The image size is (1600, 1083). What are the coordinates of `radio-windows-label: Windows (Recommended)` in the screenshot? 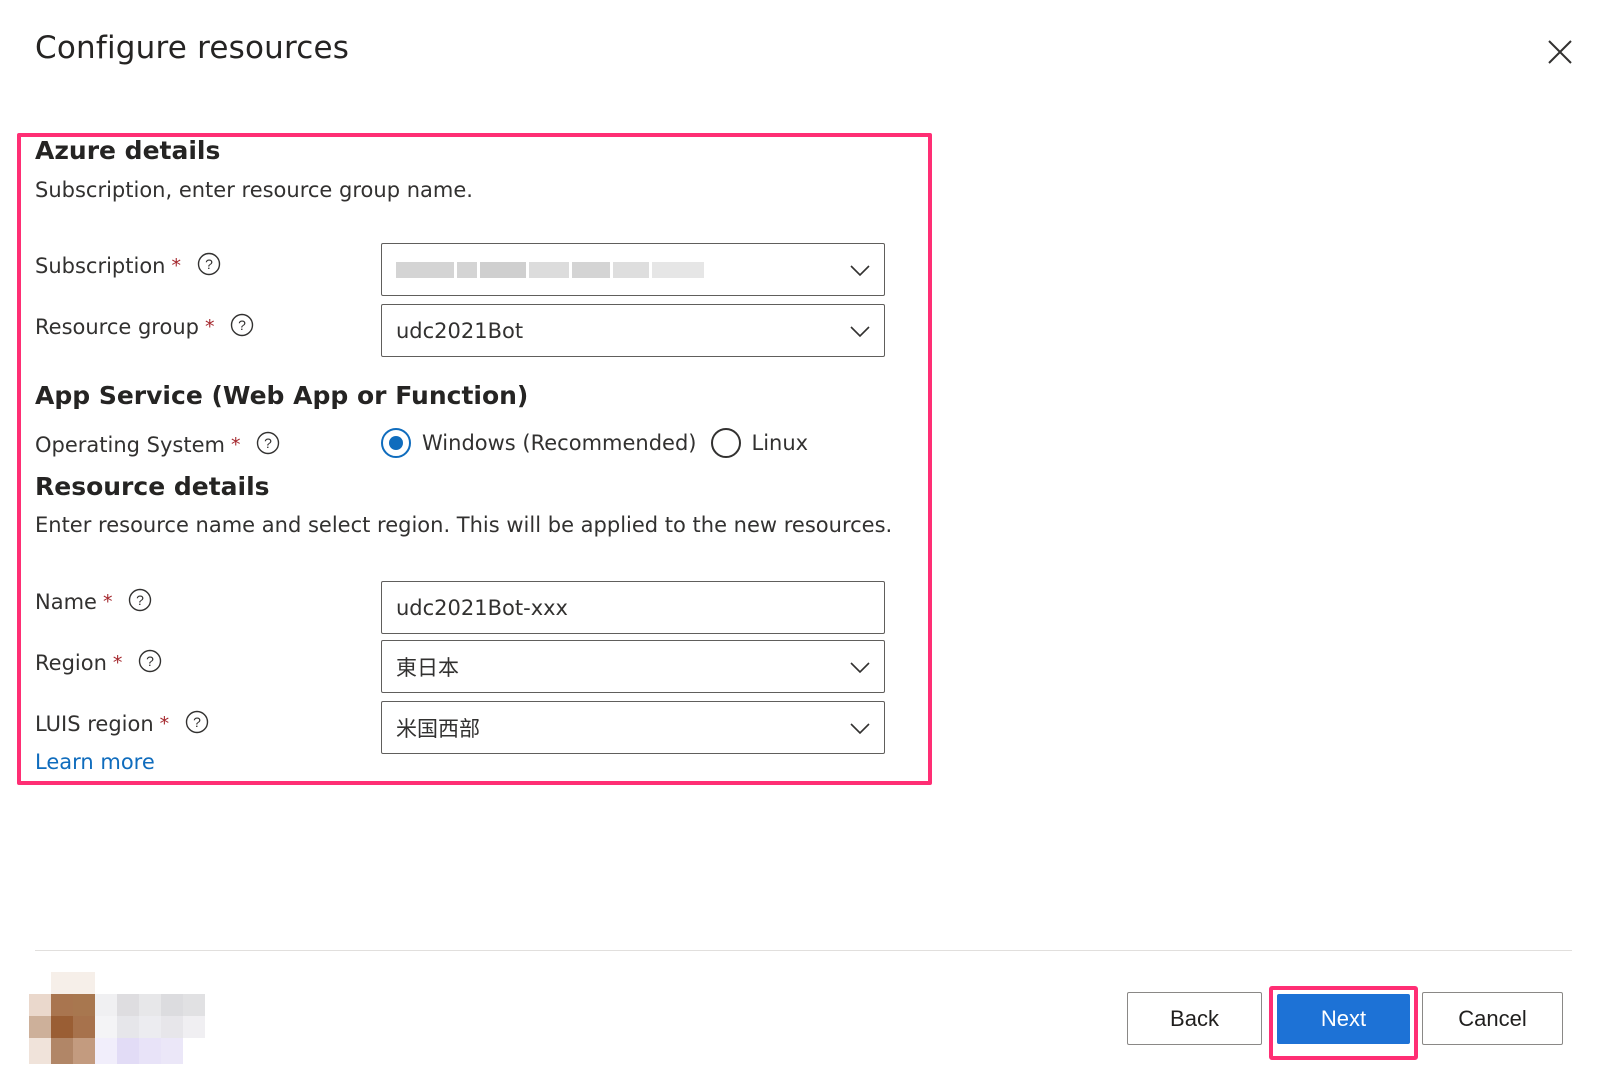 It's located at (559, 443).